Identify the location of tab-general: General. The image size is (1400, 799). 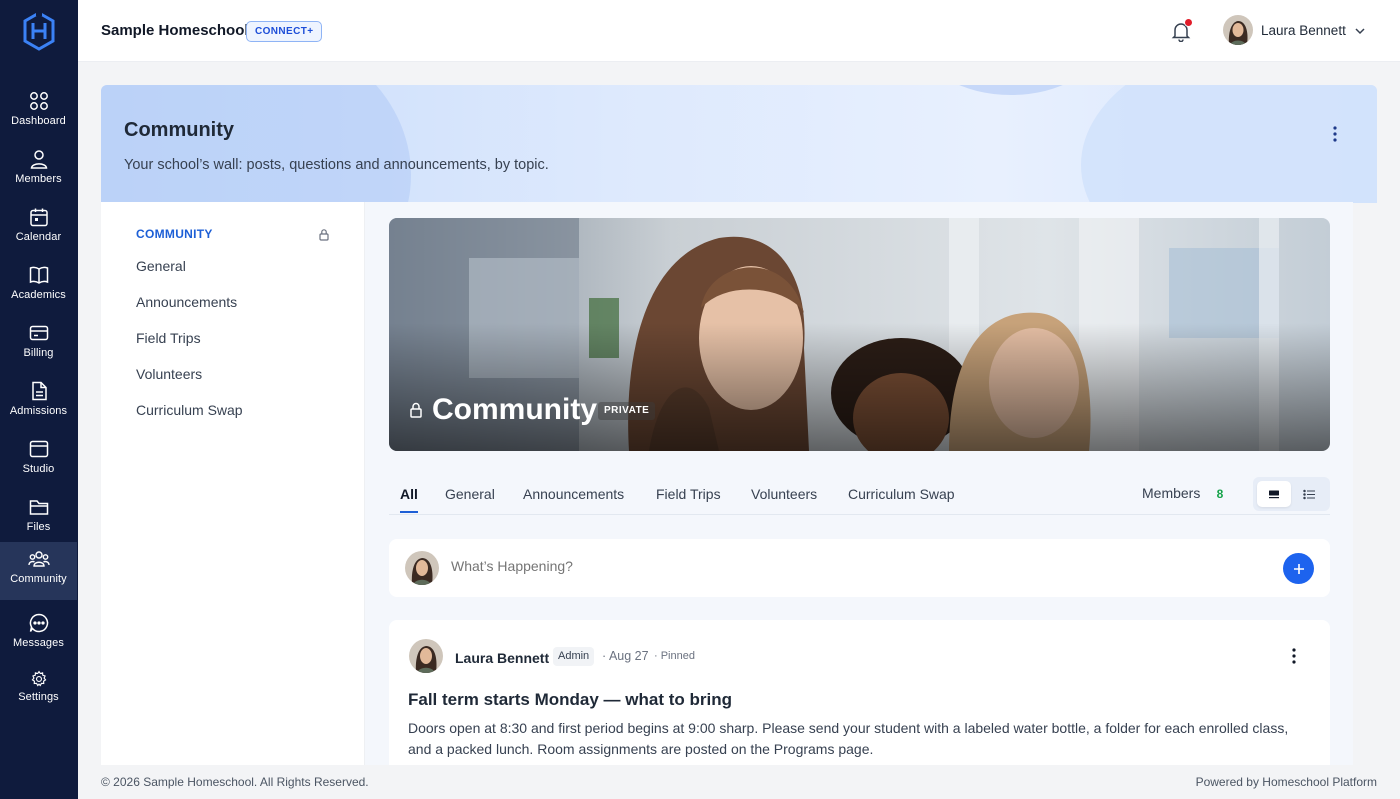
(470, 494).